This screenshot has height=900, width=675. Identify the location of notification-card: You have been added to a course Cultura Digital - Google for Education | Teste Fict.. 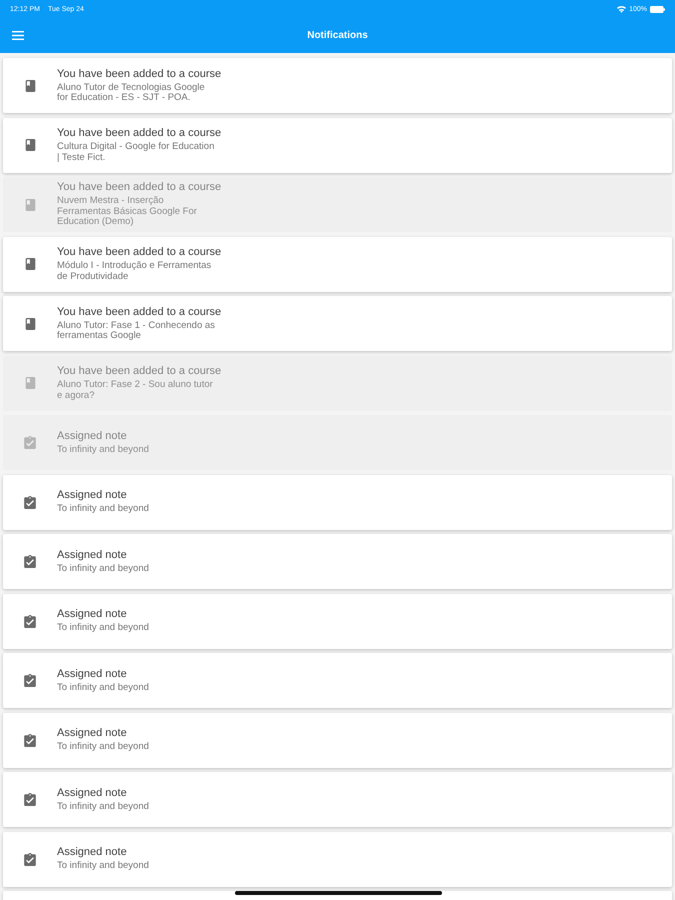
(337, 145).